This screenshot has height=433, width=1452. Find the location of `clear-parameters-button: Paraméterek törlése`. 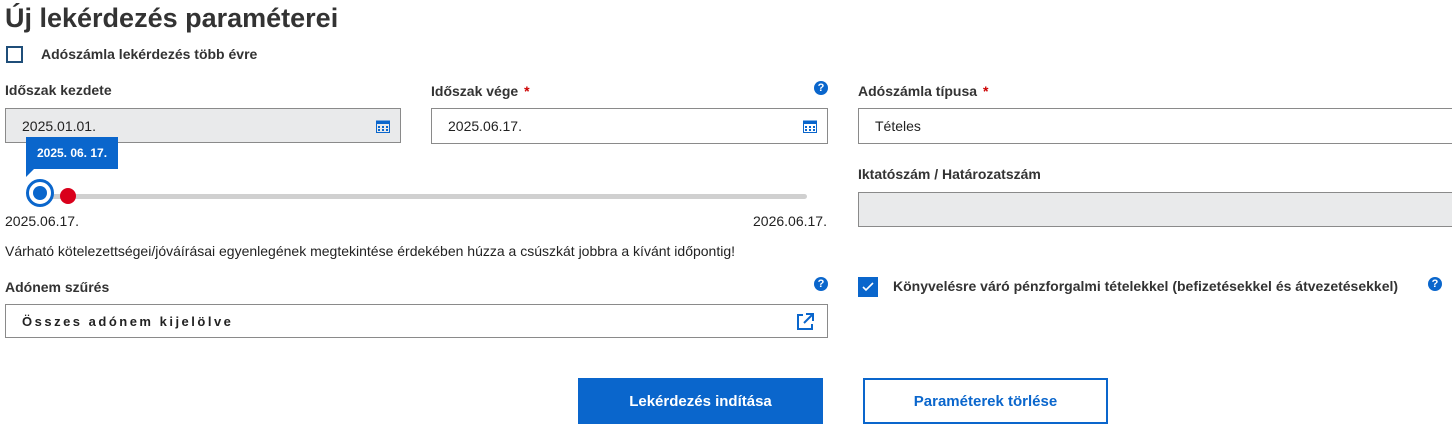

clear-parameters-button: Paraméterek törlése is located at coordinates (985, 401).